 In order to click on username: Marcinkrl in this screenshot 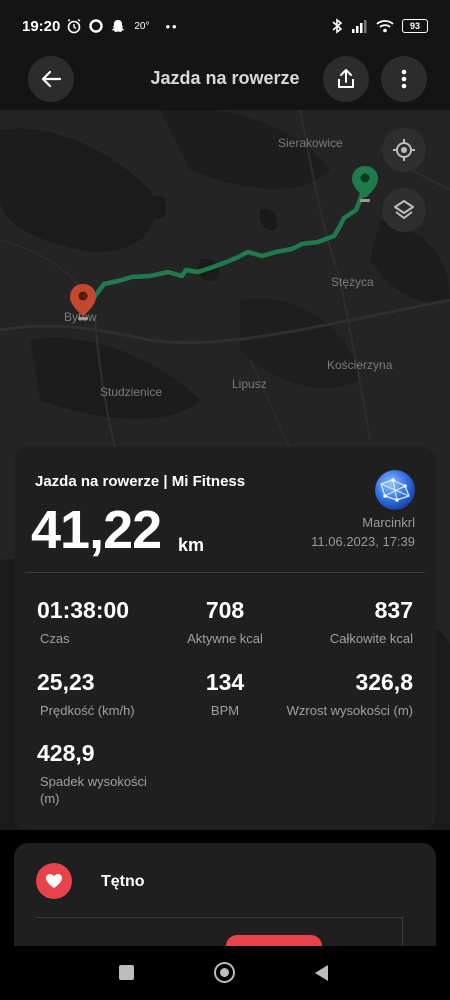, I will do `click(388, 522)`.